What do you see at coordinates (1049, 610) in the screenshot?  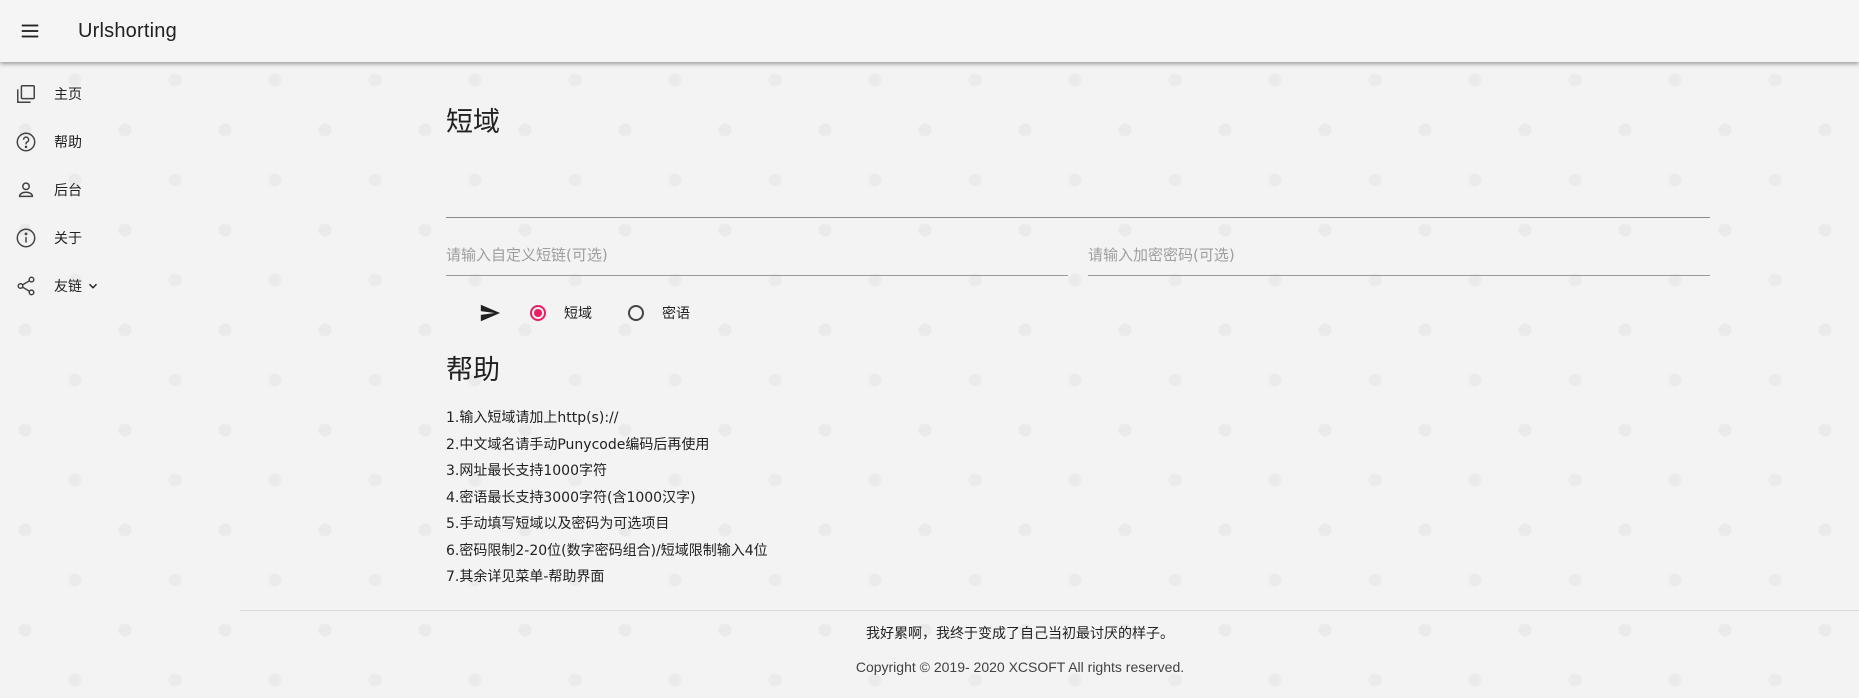 I see `footer-divider` at bounding box center [1049, 610].